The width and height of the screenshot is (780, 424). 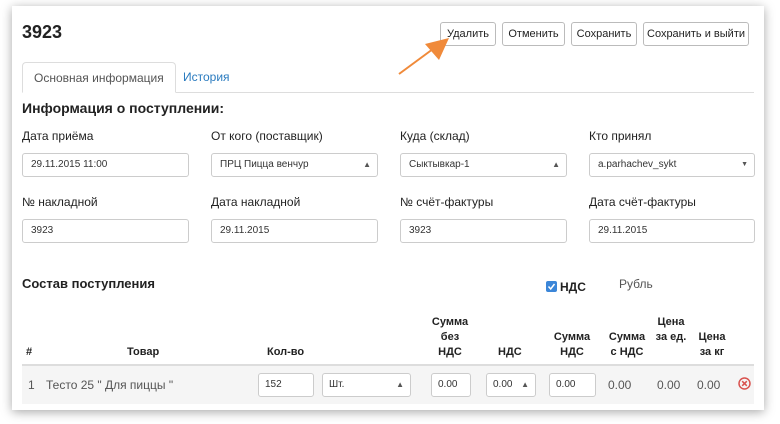 I want to click on col-sum-with-vat-header: Сумма с НДС, so click(x=627, y=344).